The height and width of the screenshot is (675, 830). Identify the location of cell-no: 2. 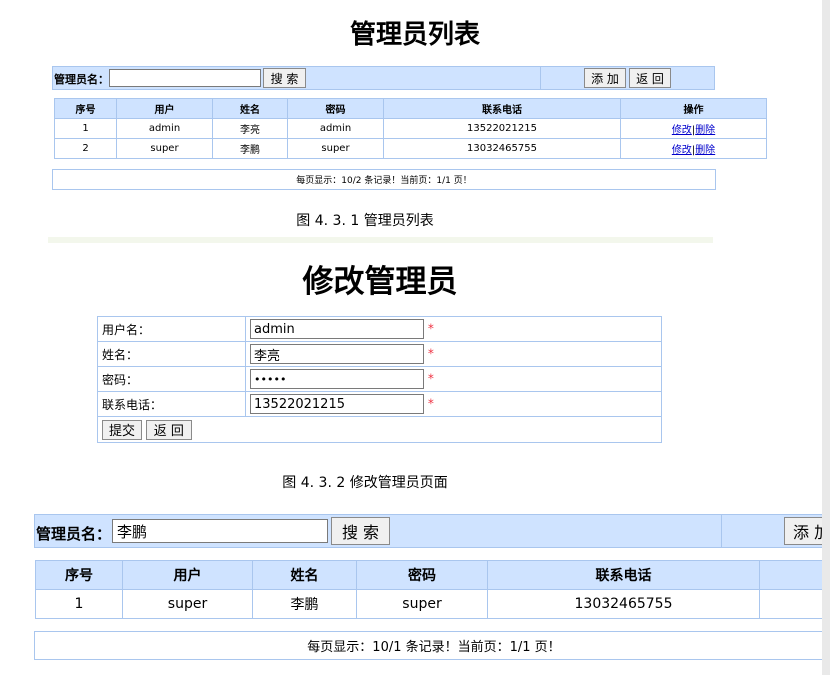
(85, 148).